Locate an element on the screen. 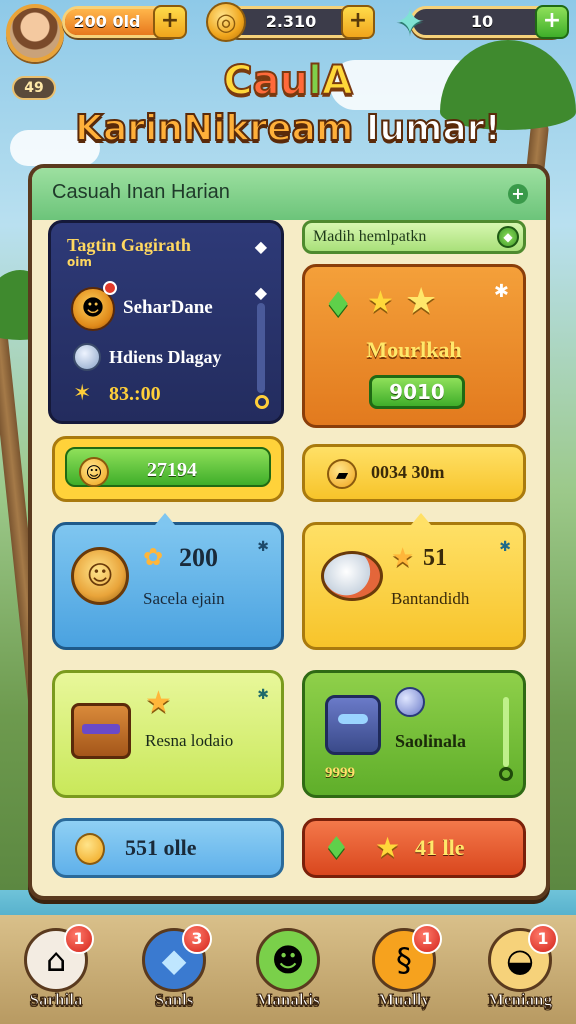 Image resolution: width=576 pixels, height=1024 pixels. medal-card: ☺ ✿ 200 Sacela ejain ✱ is located at coordinates (168, 581).